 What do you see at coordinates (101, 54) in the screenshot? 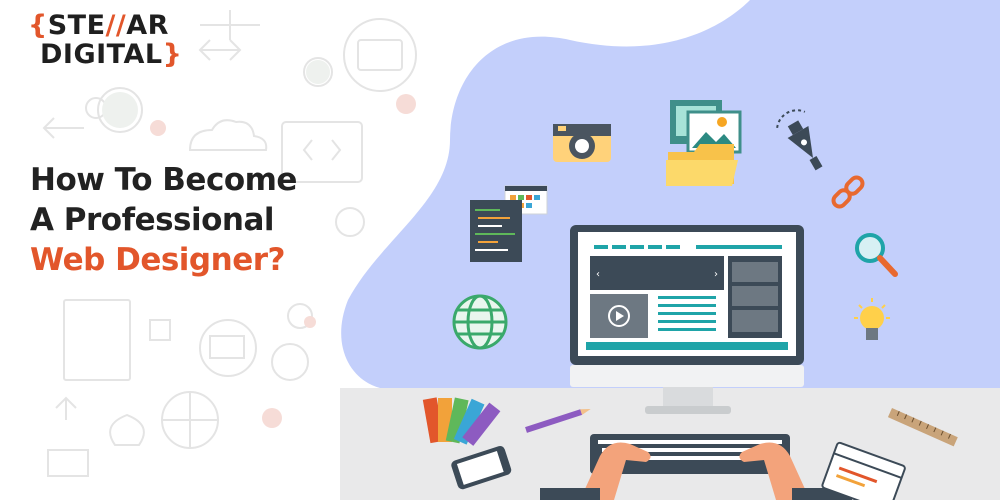
I see `logo-text-digital: DIGITAL` at bounding box center [101, 54].